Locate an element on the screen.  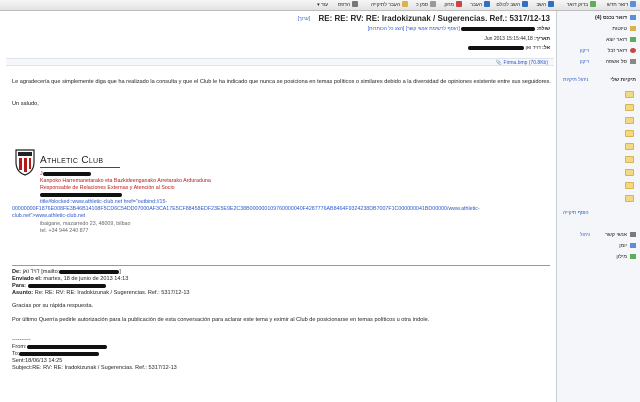
mark-as-button: סמן כ is located at coordinates (426, 5).